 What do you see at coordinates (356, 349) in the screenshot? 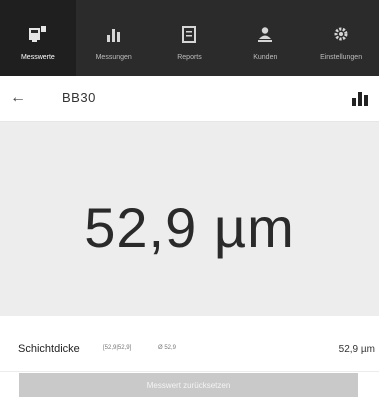
I see `parameter-value: 52,9 µm` at bounding box center [356, 349].